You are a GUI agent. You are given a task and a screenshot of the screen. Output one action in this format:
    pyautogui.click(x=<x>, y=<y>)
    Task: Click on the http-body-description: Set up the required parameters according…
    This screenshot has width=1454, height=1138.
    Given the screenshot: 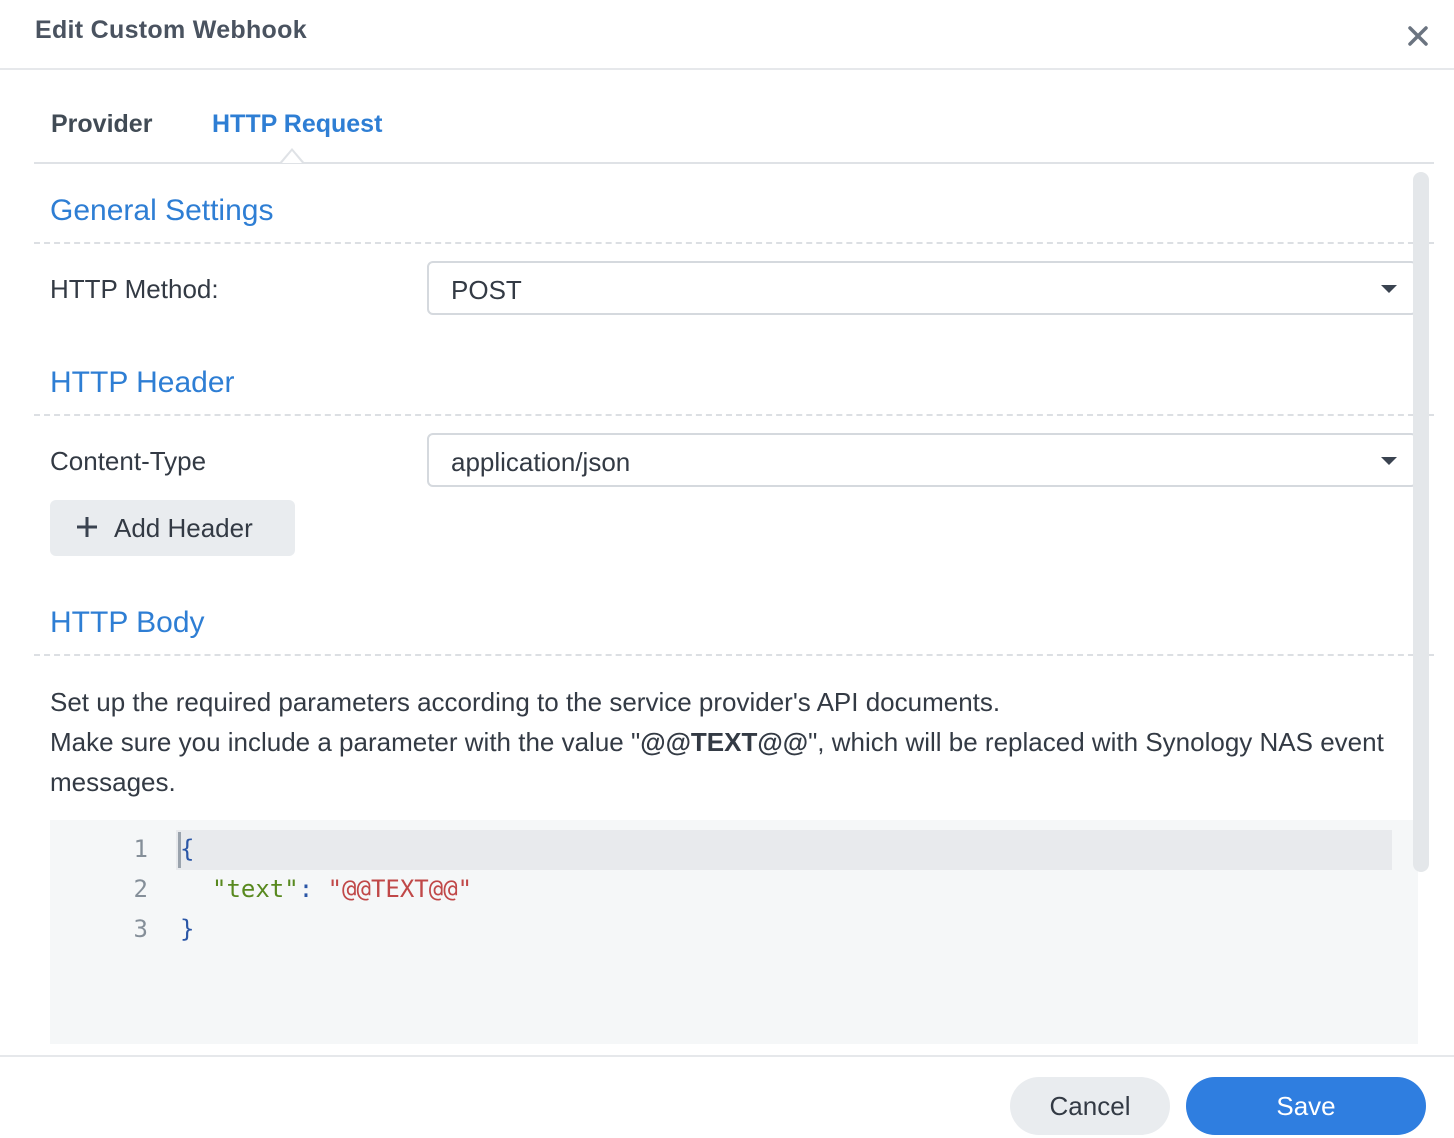 What is the action you would take?
    pyautogui.click(x=735, y=742)
    